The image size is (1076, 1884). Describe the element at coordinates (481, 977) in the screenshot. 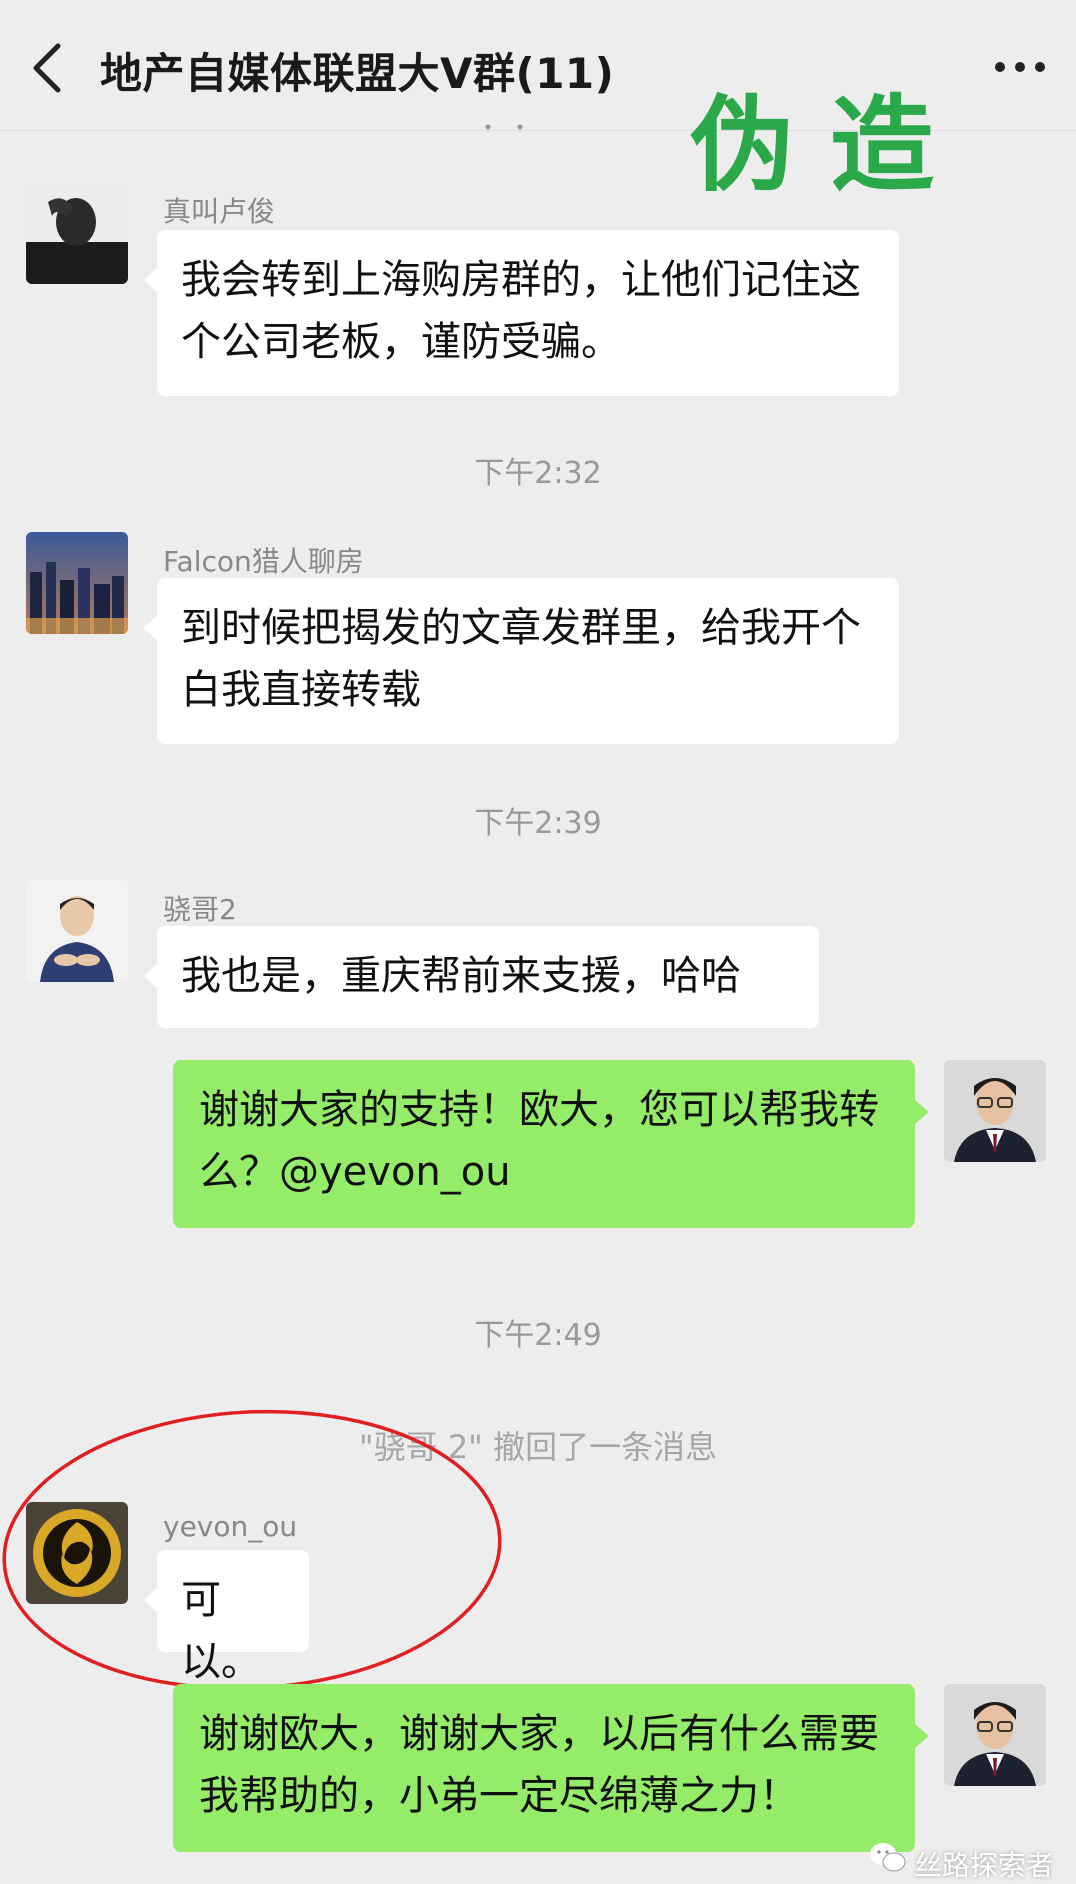

I see `message-bubble: 我也是，重庆帮前来支援，哈哈` at that location.